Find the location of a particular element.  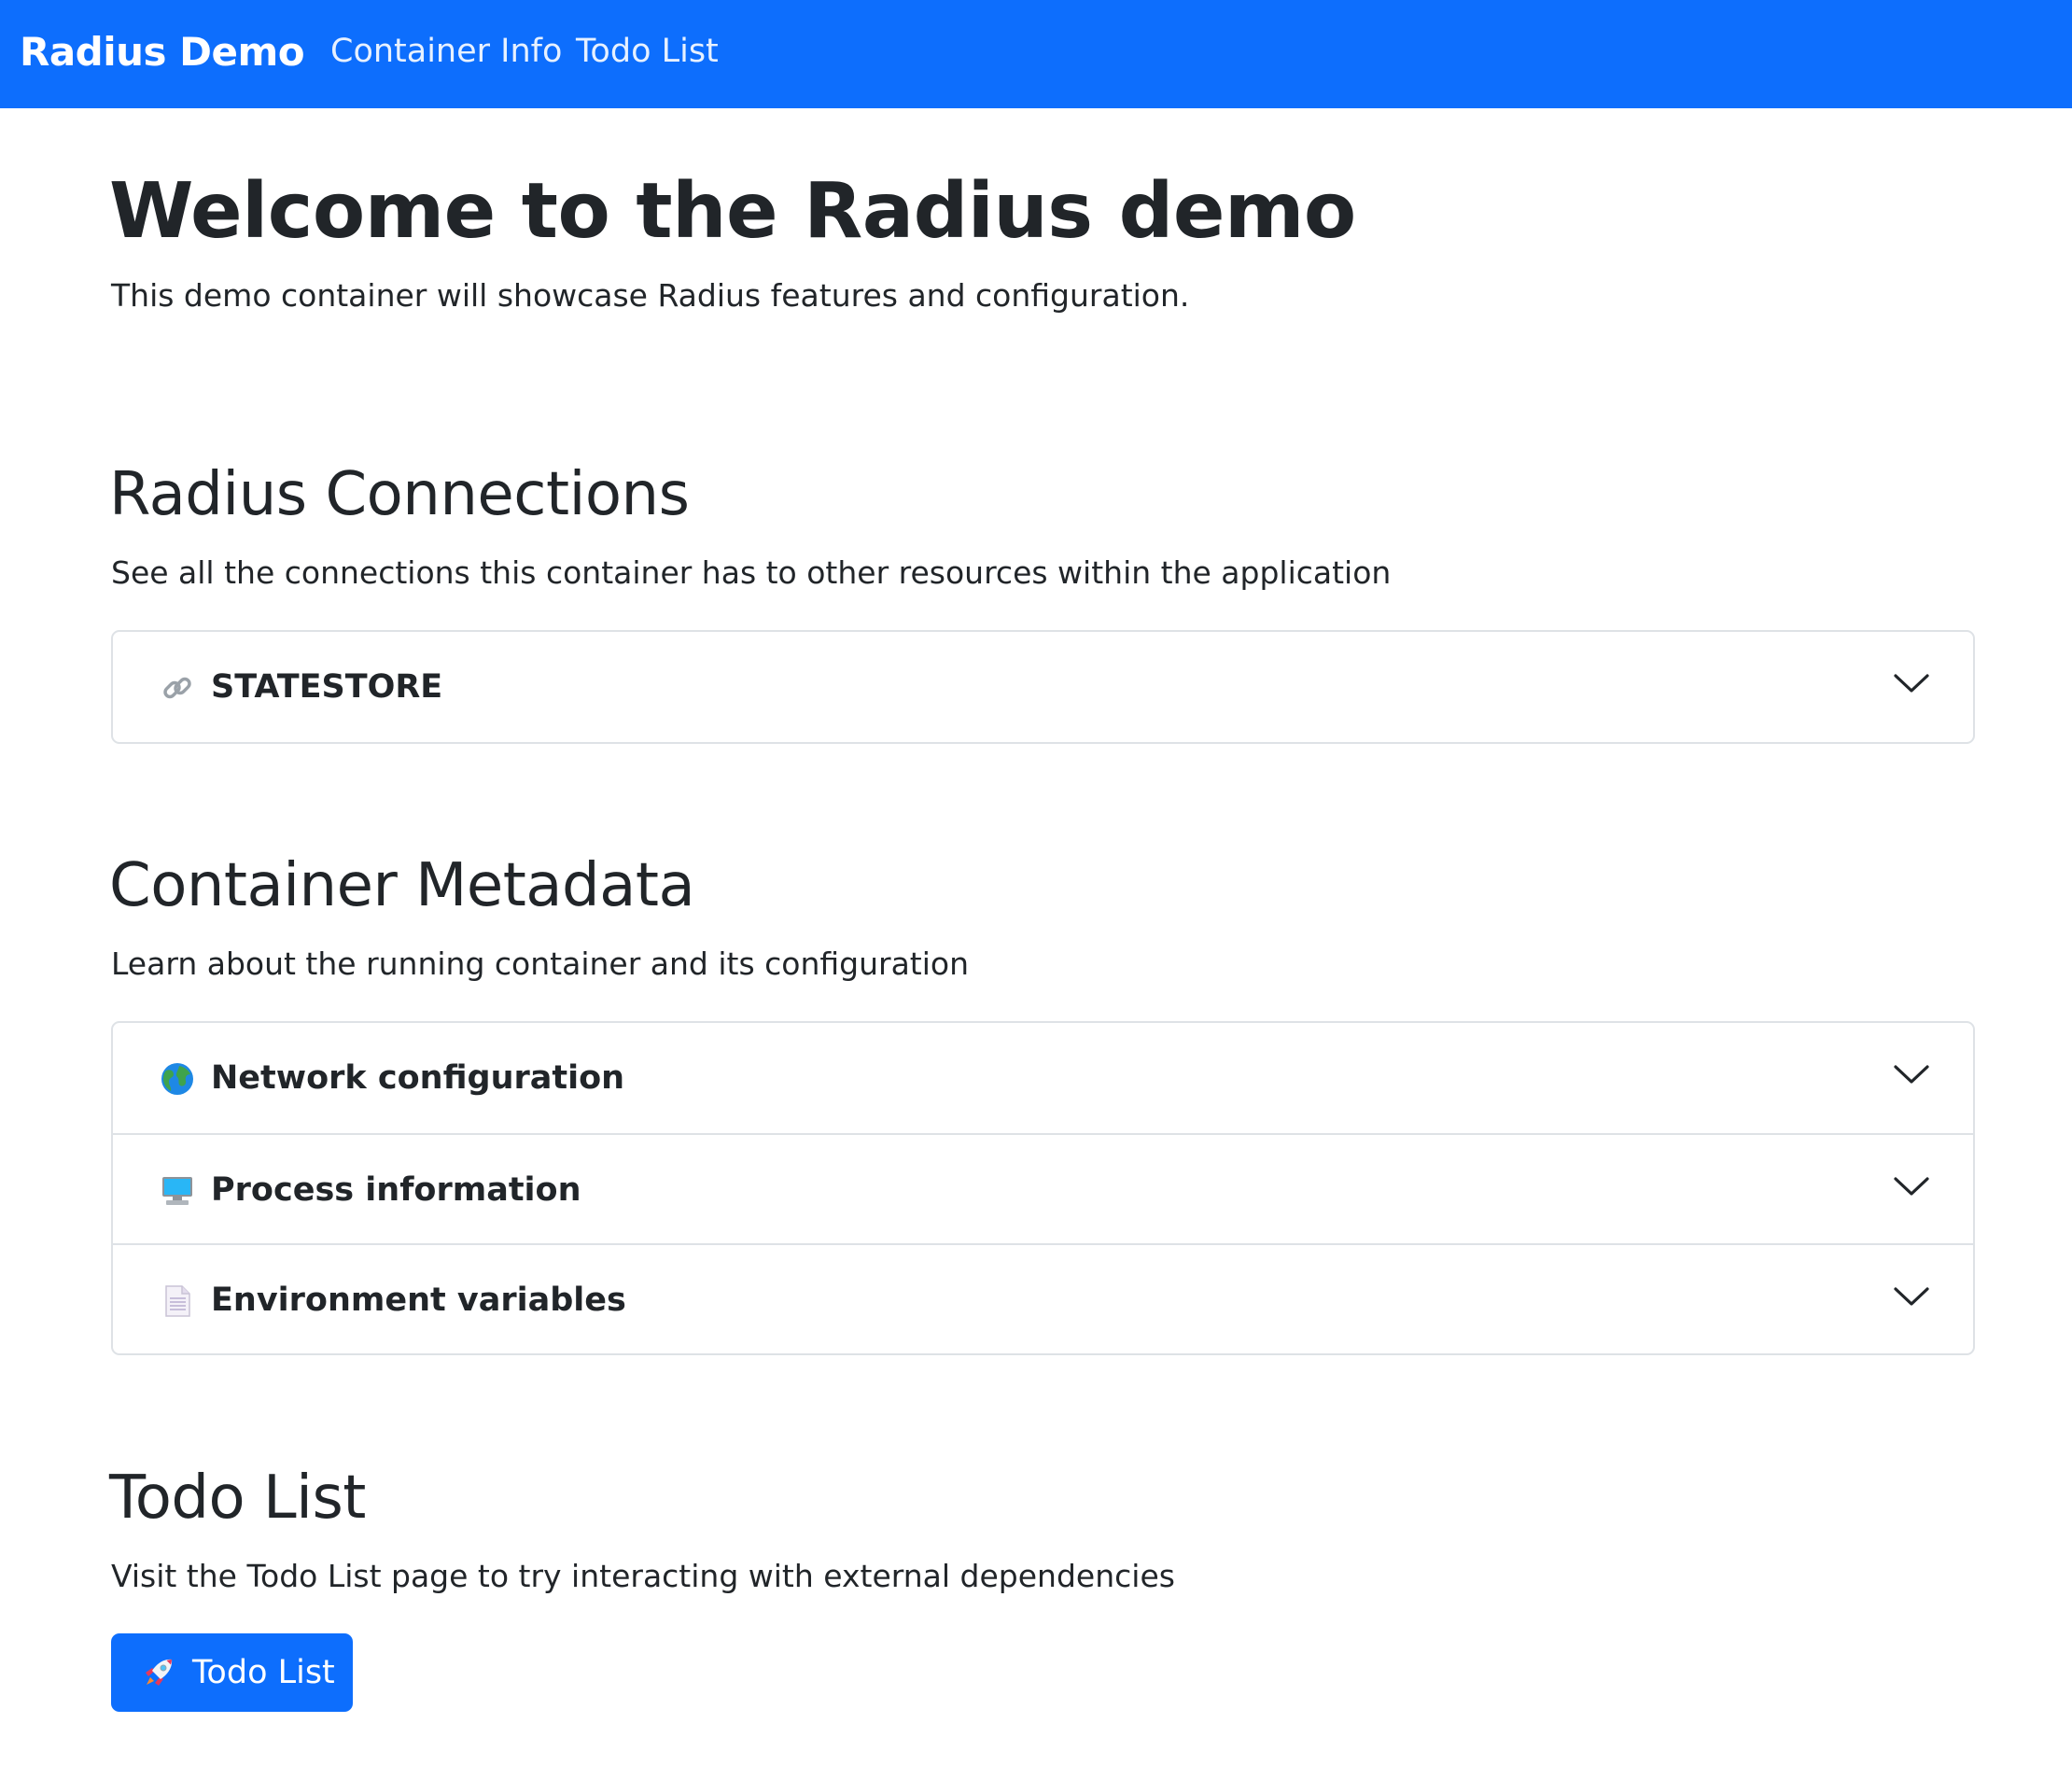

accordion-item-statestore: STATESTORE is located at coordinates (1043, 687).